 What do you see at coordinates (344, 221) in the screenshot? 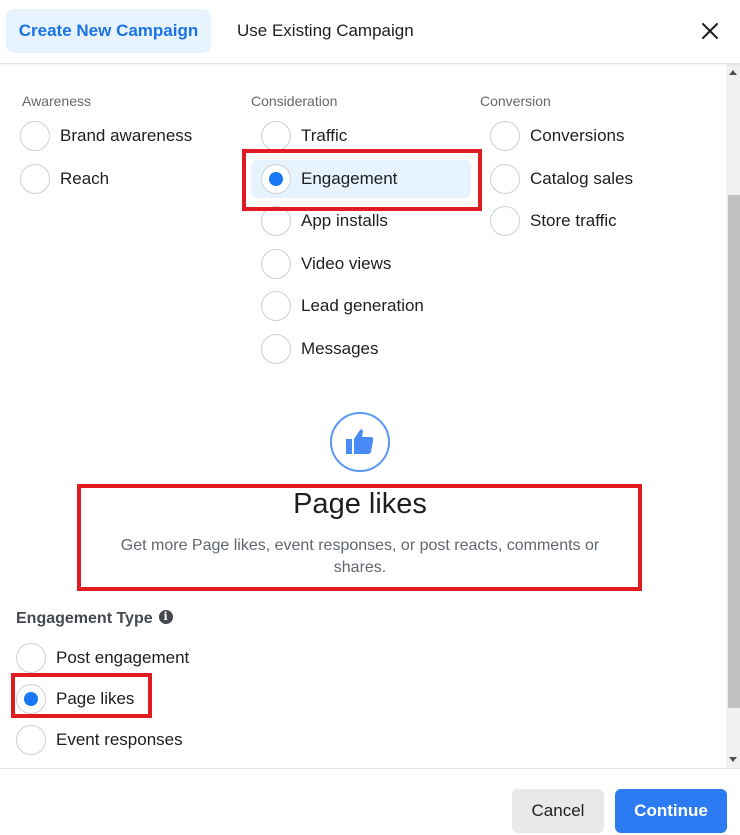
I see `option-label: App installs` at bounding box center [344, 221].